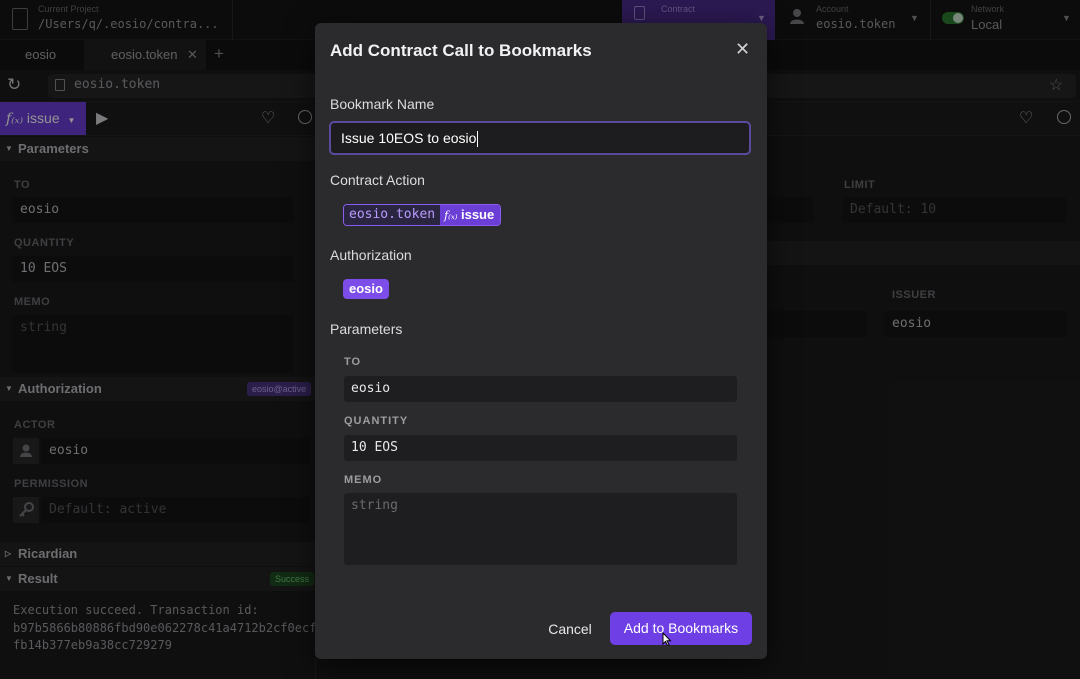 Image resolution: width=1080 pixels, height=679 pixels. I want to click on bookmark-name-value: Issue 10EOS to eosio, so click(409, 138).